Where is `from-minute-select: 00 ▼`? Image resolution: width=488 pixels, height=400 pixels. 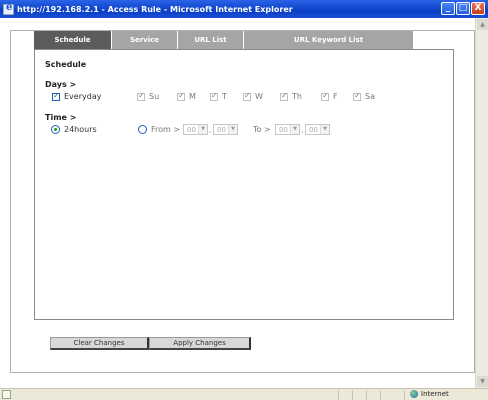
from-minute-select: 00 ▼ is located at coordinates (225, 129).